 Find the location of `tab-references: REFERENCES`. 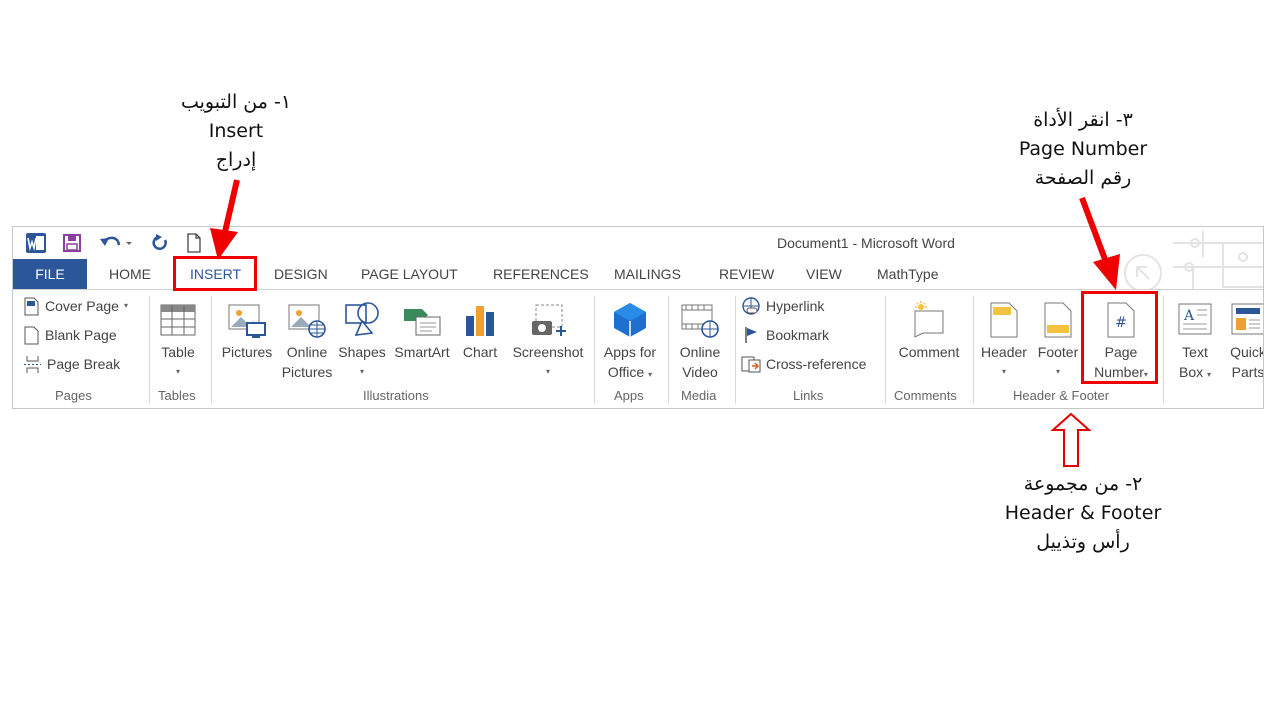

tab-references: REFERENCES is located at coordinates (541, 274).